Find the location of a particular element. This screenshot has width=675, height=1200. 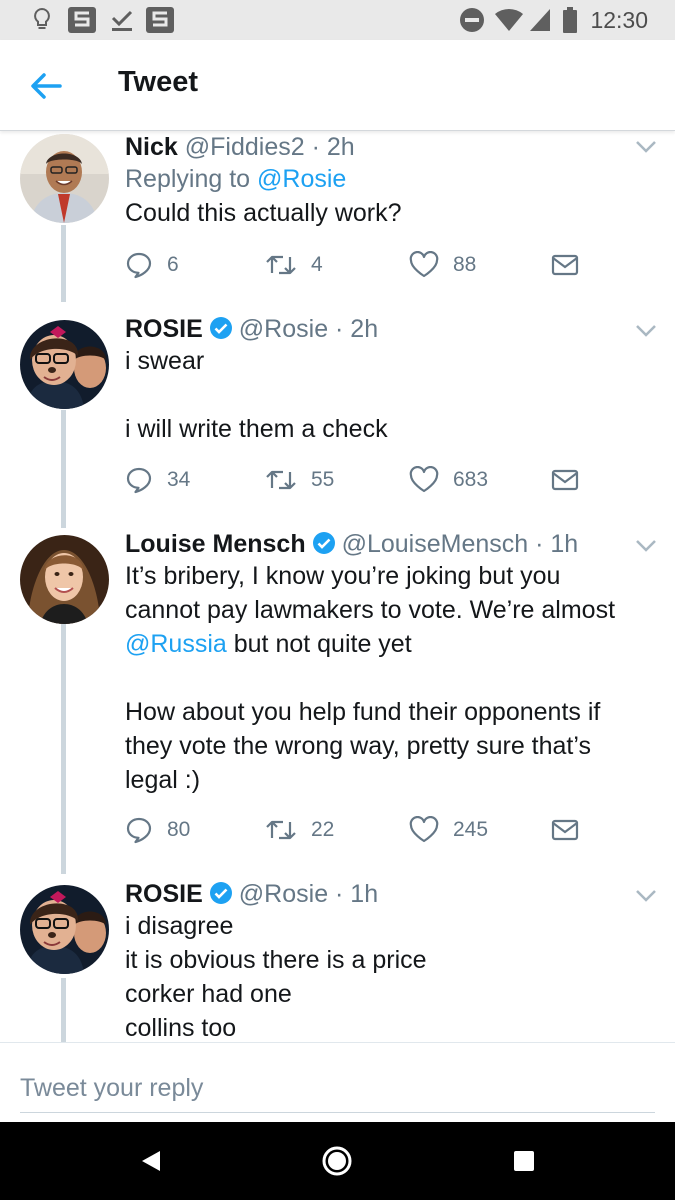

retweet-button: 4 is located at coordinates (294, 265).